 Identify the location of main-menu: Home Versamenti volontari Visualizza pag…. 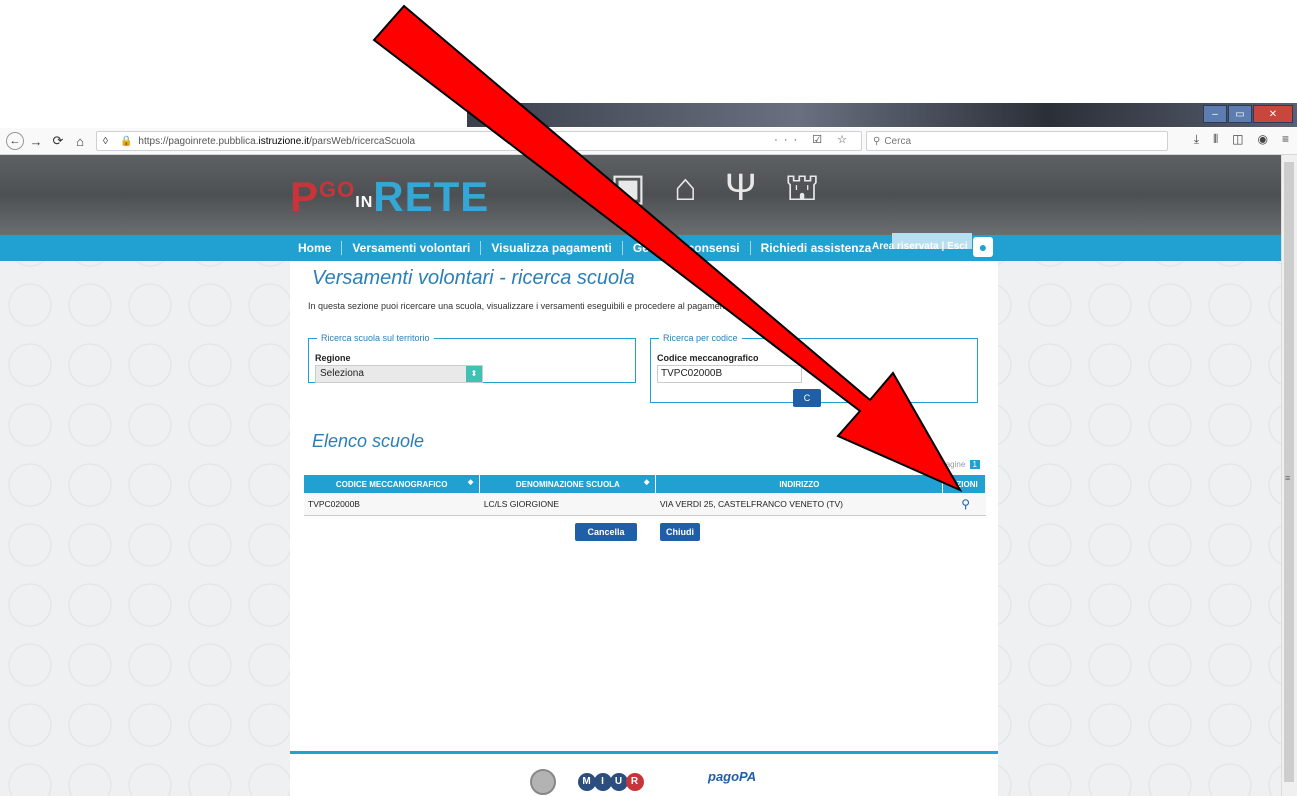
(641, 247).